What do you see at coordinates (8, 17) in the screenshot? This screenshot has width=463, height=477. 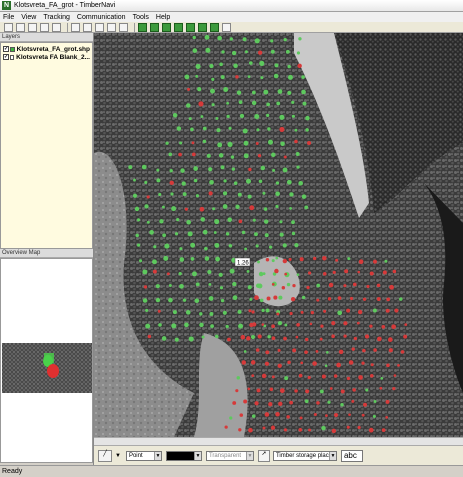 I see `menu-file: File` at bounding box center [8, 17].